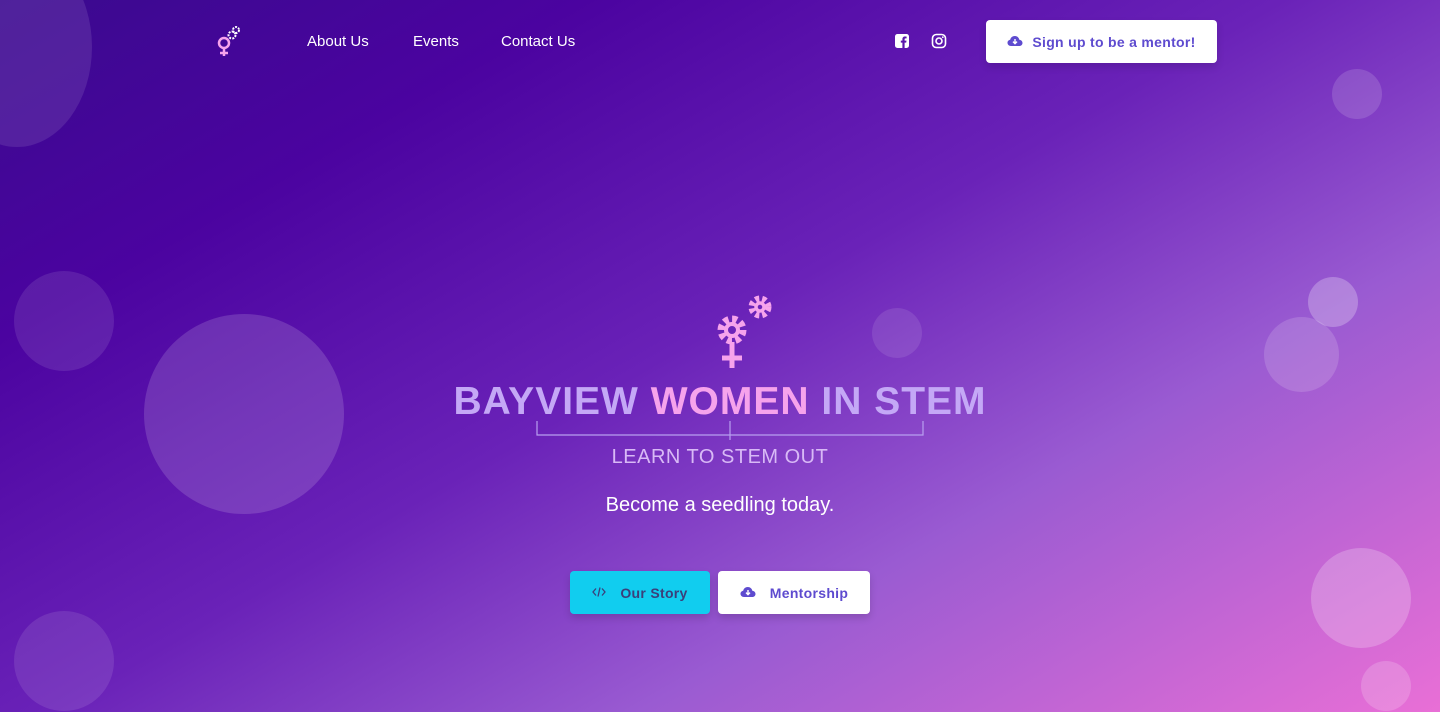 Image resolution: width=1440 pixels, height=712 pixels. Describe the element at coordinates (227, 41) in the screenshot. I see `brand-logo-icon` at that location.